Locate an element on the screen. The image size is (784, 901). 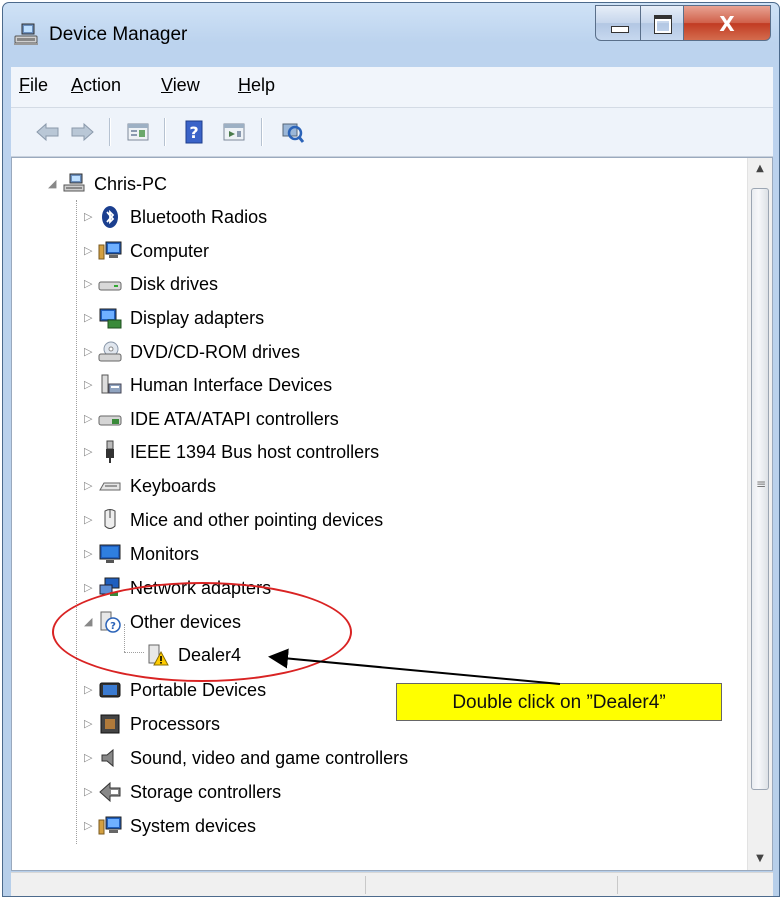
tree-item-display-adapters: ▷ Display adapters is located at coordinates (174, 318).